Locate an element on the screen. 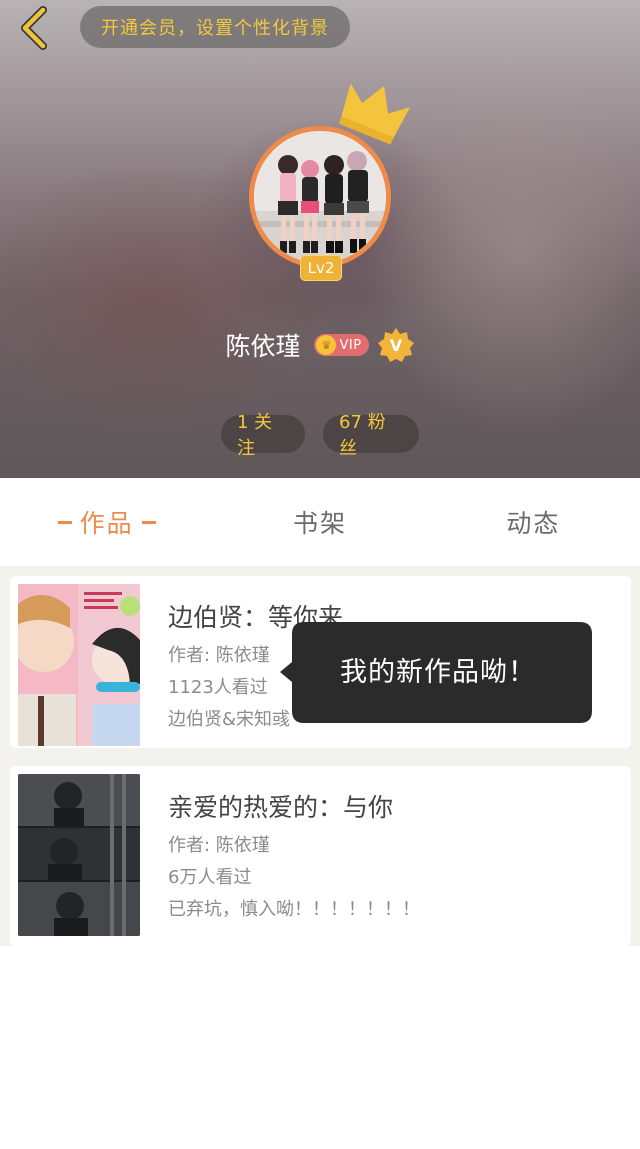 The image size is (640, 1149). username: 陈依瑾 is located at coordinates (263, 346).